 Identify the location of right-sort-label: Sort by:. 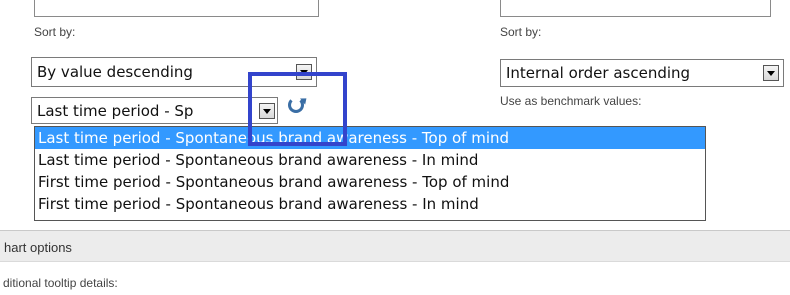
(521, 32).